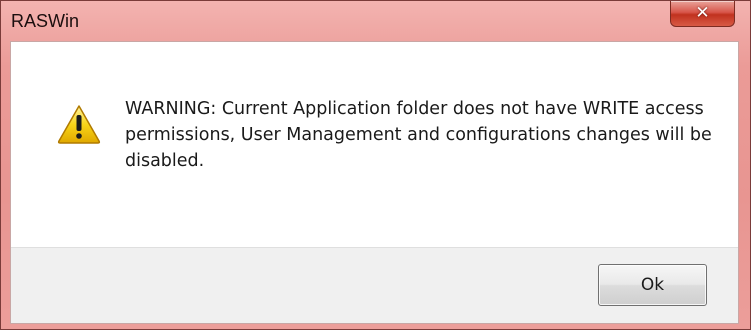 The width and height of the screenshot is (751, 330). What do you see at coordinates (79, 124) in the screenshot?
I see `warning-icon` at bounding box center [79, 124].